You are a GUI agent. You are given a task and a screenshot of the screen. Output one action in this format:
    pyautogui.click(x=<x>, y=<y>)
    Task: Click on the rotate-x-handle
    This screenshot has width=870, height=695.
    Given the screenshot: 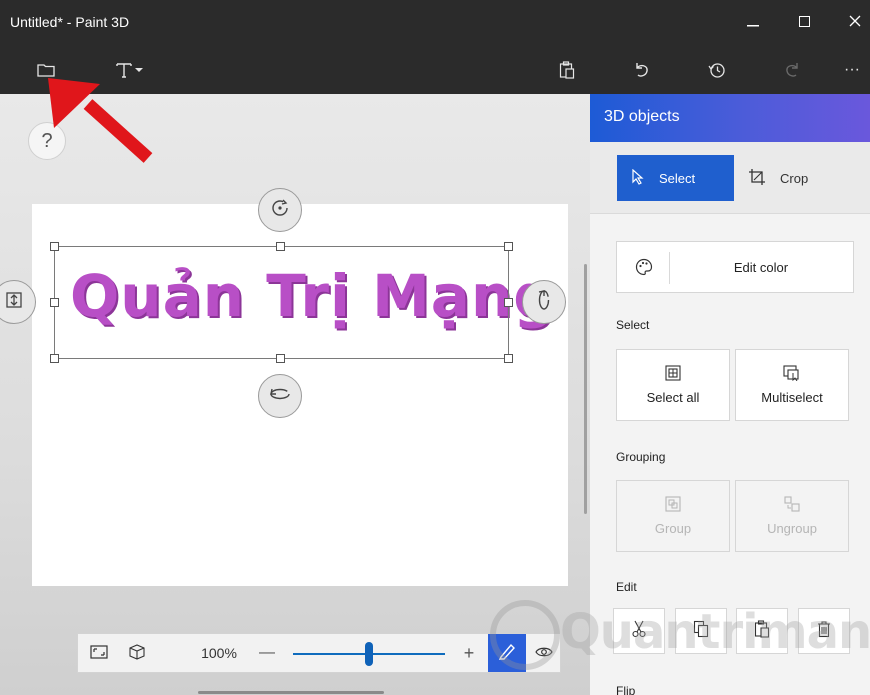 What is the action you would take?
    pyautogui.click(x=280, y=396)
    